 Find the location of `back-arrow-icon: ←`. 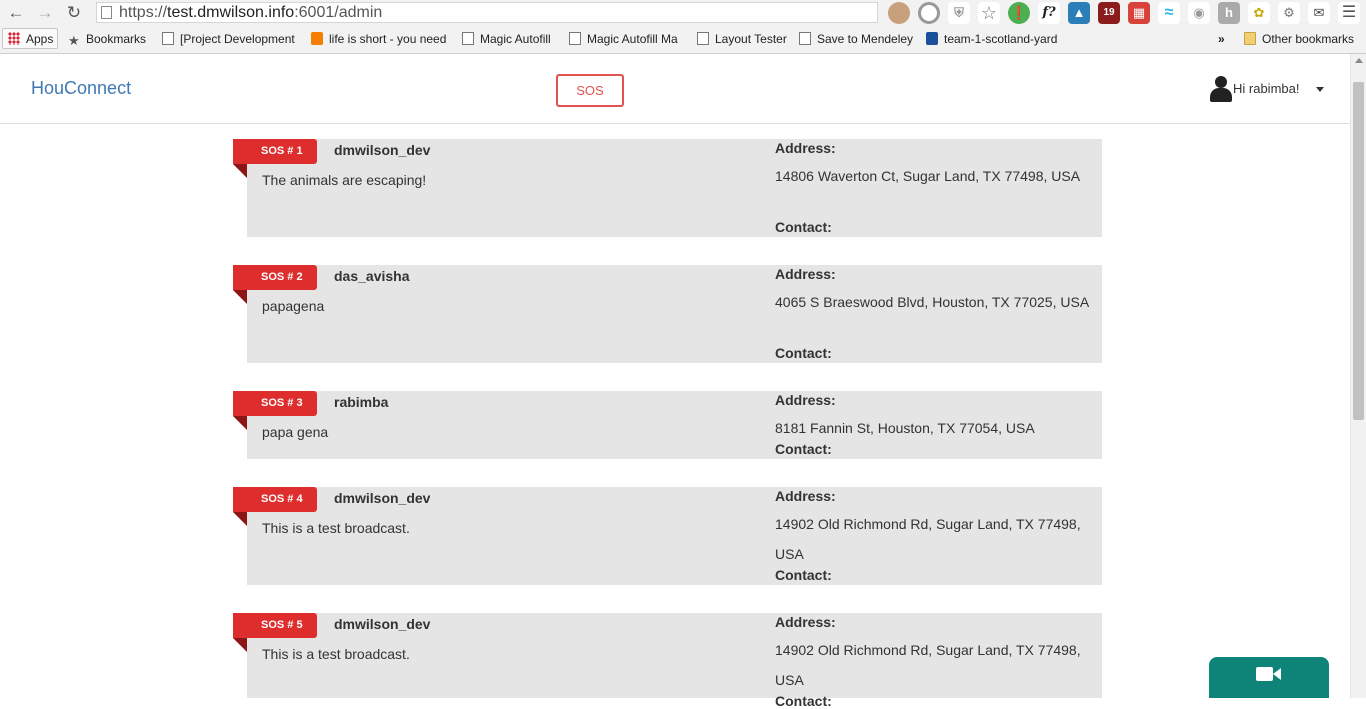

back-arrow-icon: ← is located at coordinates (16, 13).